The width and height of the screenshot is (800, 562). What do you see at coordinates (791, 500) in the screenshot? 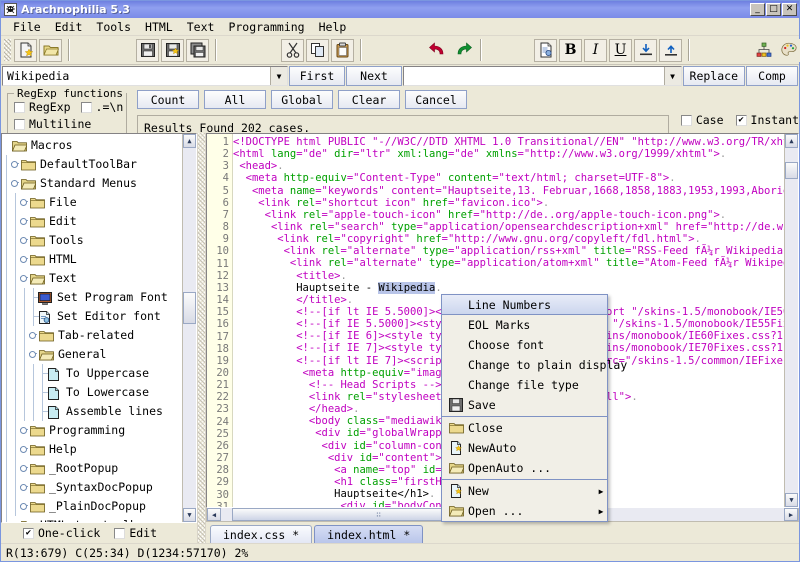
I see `editor-scroll-down-button: ▼` at bounding box center [791, 500].